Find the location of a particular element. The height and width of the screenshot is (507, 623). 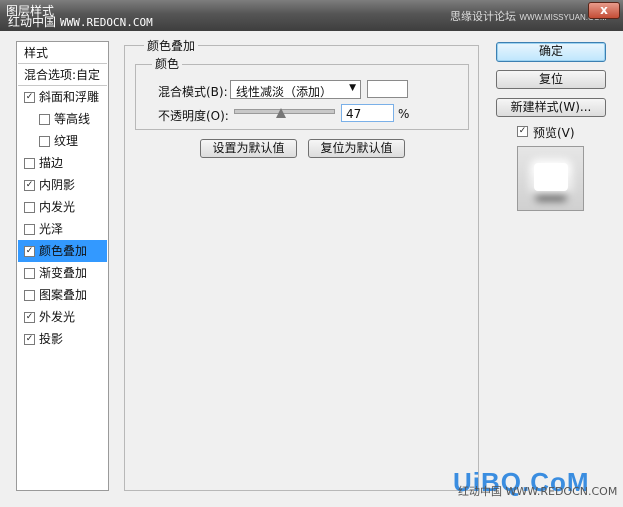

blend-options-item: 混合选项:自定 is located at coordinates (62, 75).